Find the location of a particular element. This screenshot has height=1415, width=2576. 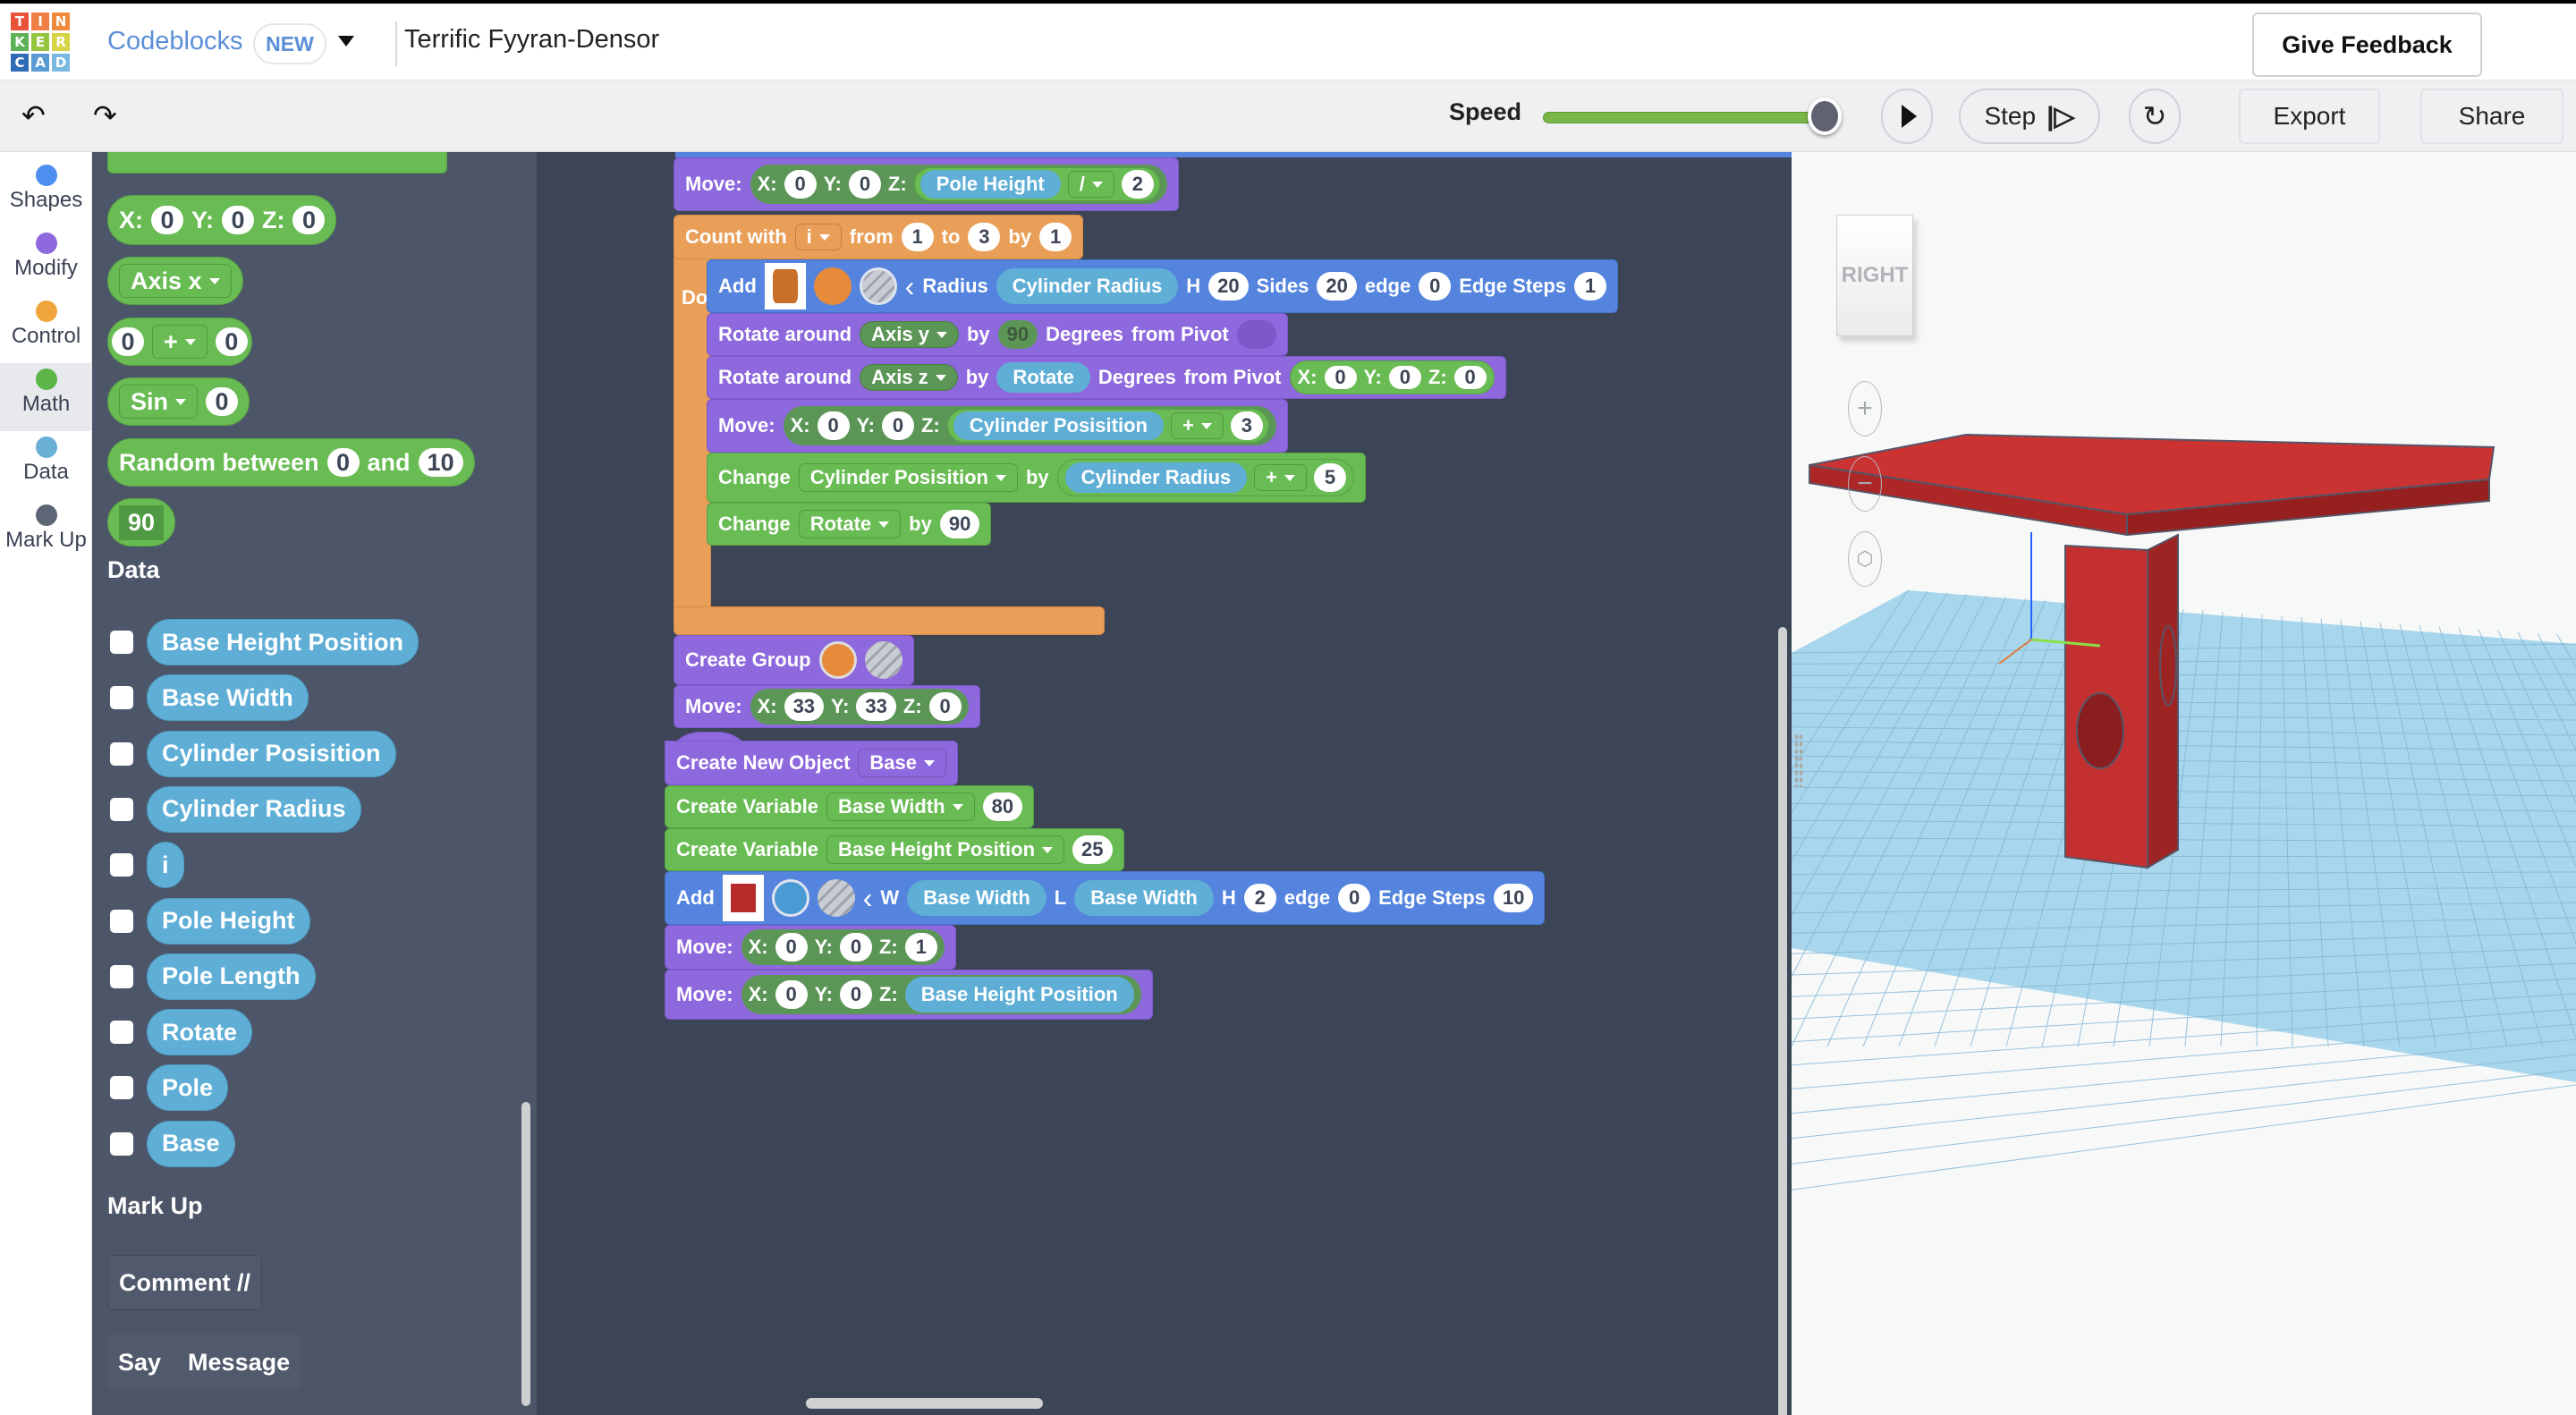

share-button: Share is located at coordinates (2491, 116).